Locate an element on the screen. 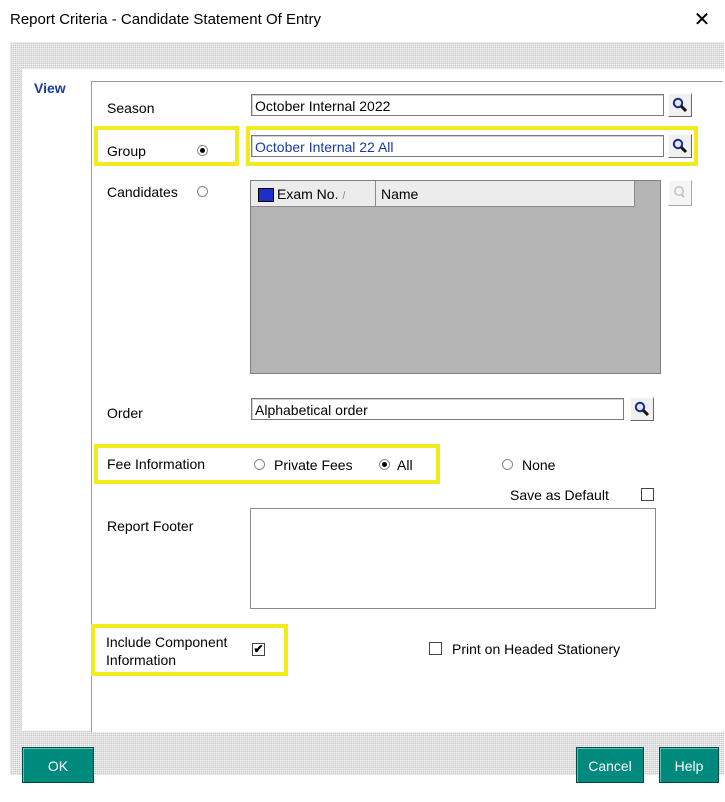 The width and height of the screenshot is (725, 802). all-fees-radio is located at coordinates (384, 464).